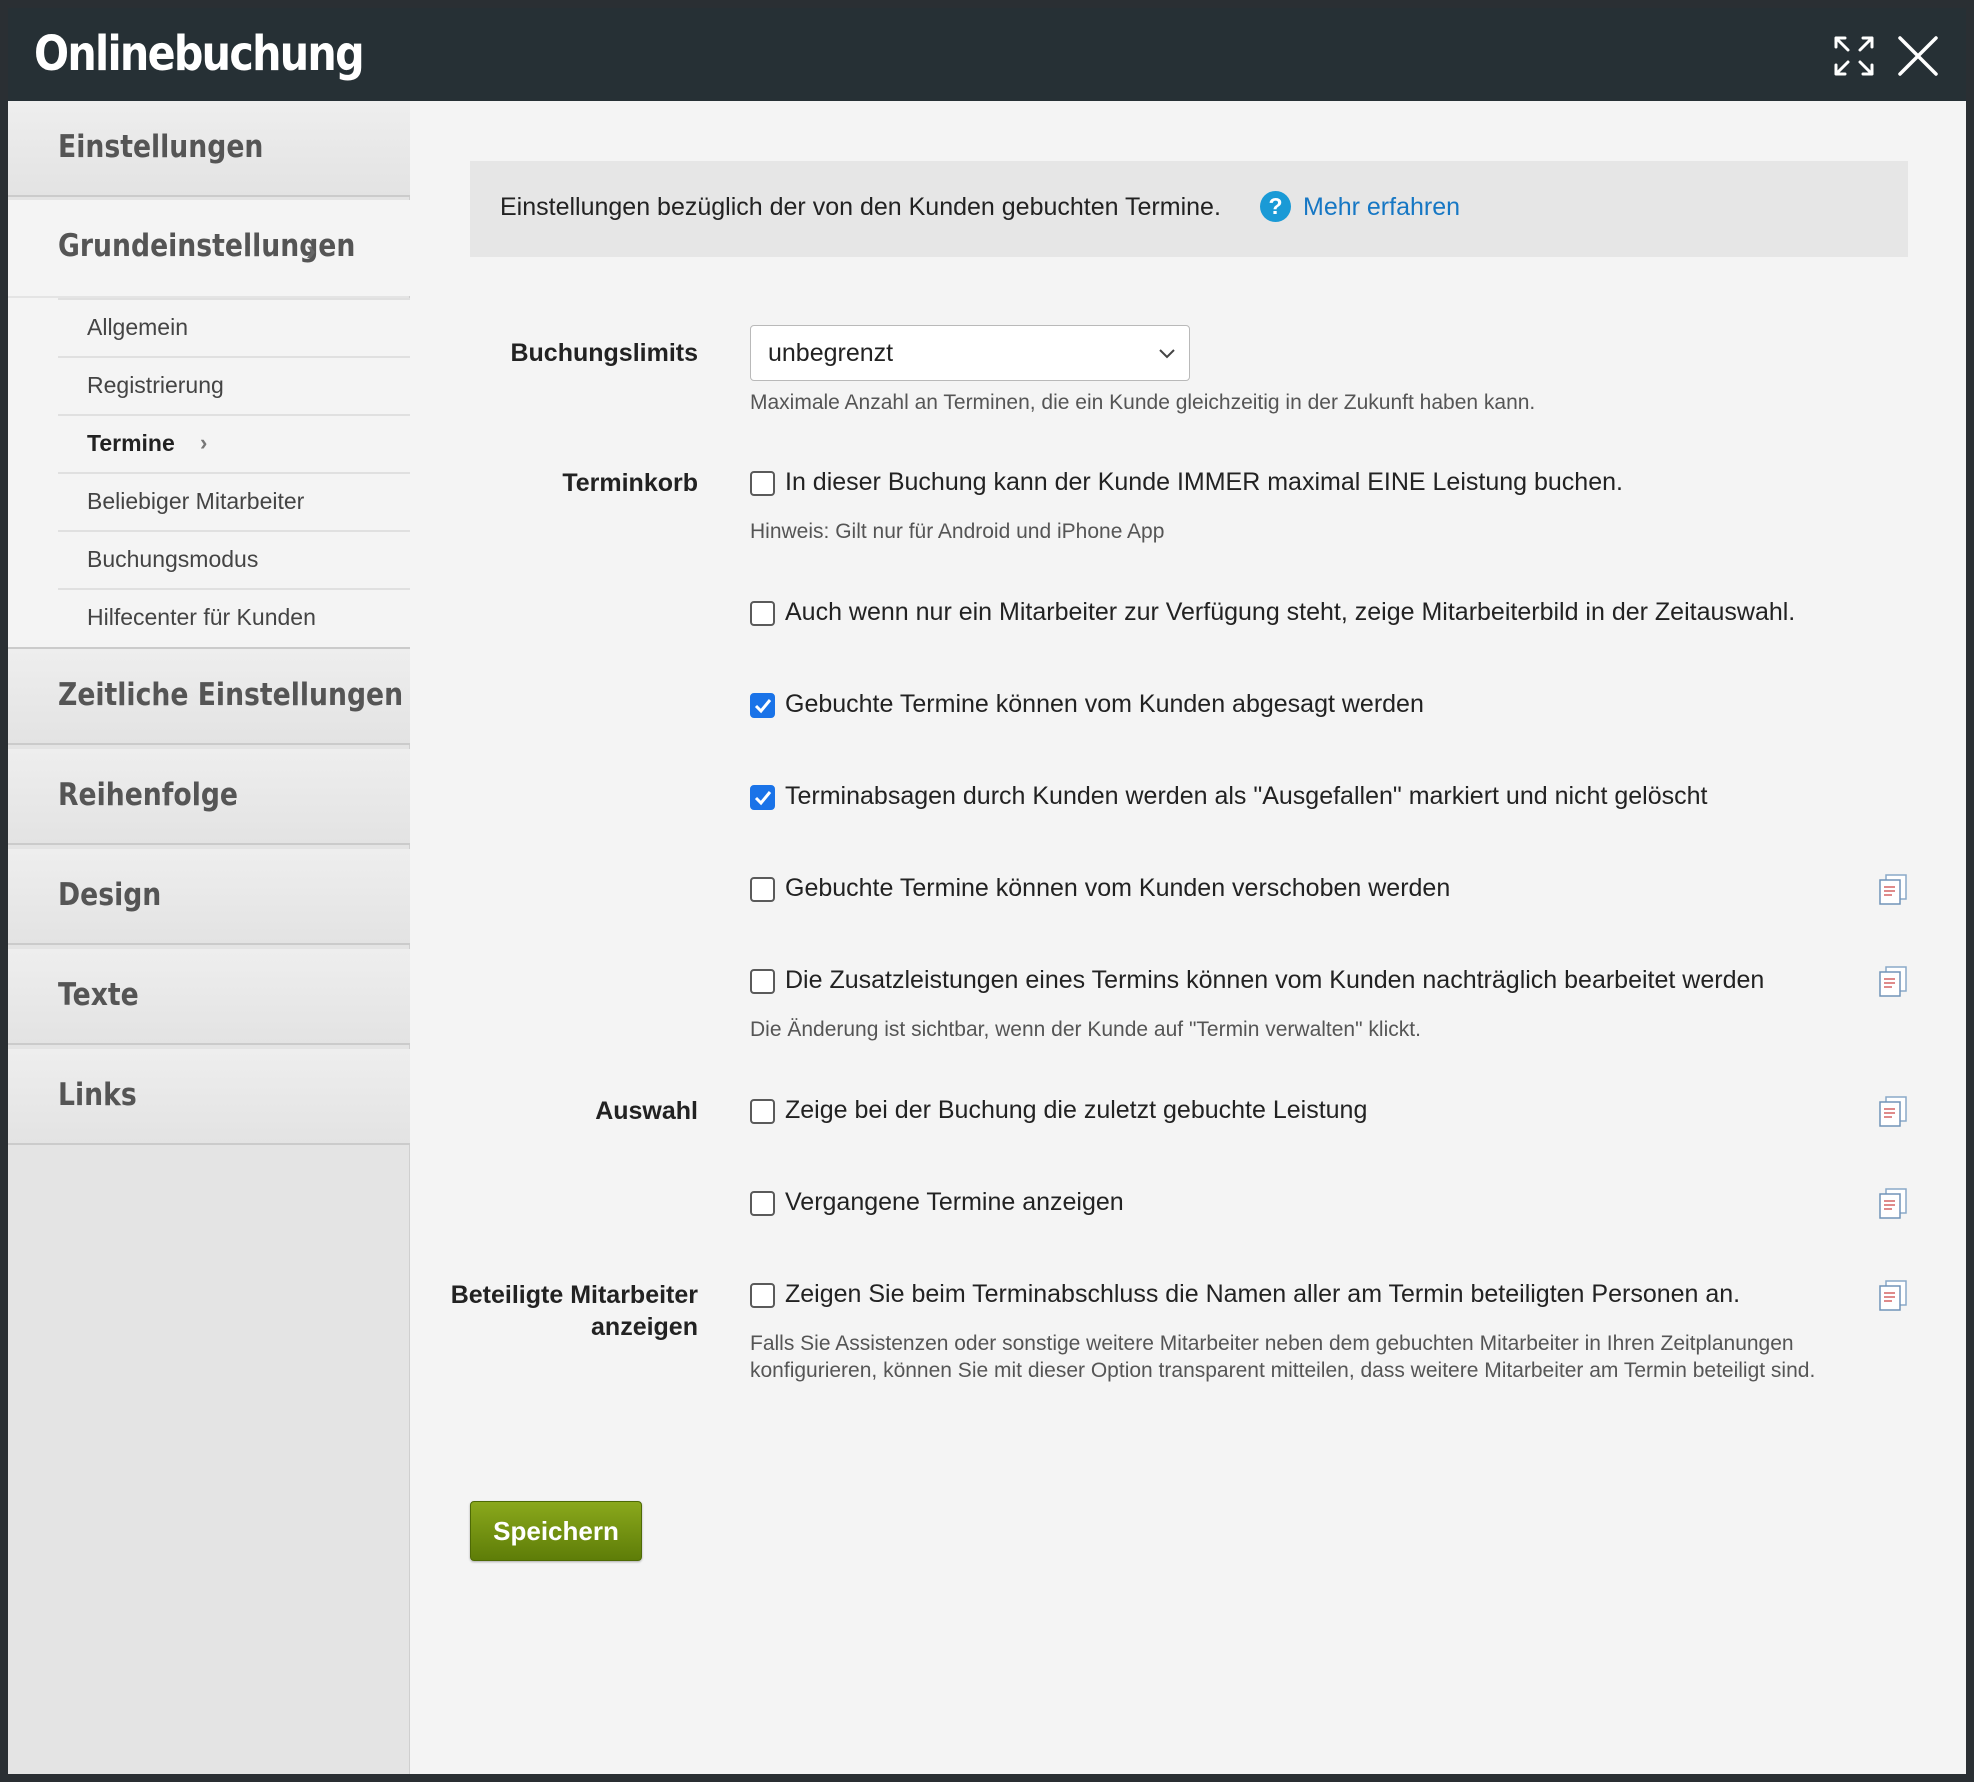  What do you see at coordinates (644, 1327) in the screenshot?
I see `involved-staff-label-line2: anzeigen` at bounding box center [644, 1327].